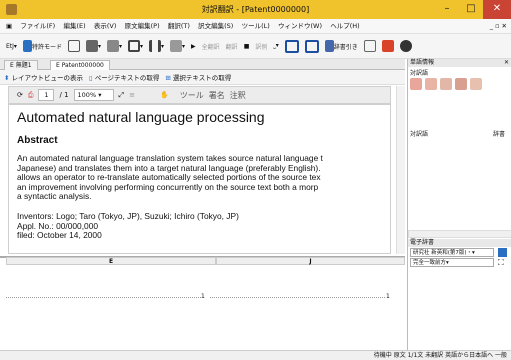  What do you see at coordinates (202, 64) in the screenshot?
I see `document-tabs: E 無題1 E Patent000000` at bounding box center [202, 64].